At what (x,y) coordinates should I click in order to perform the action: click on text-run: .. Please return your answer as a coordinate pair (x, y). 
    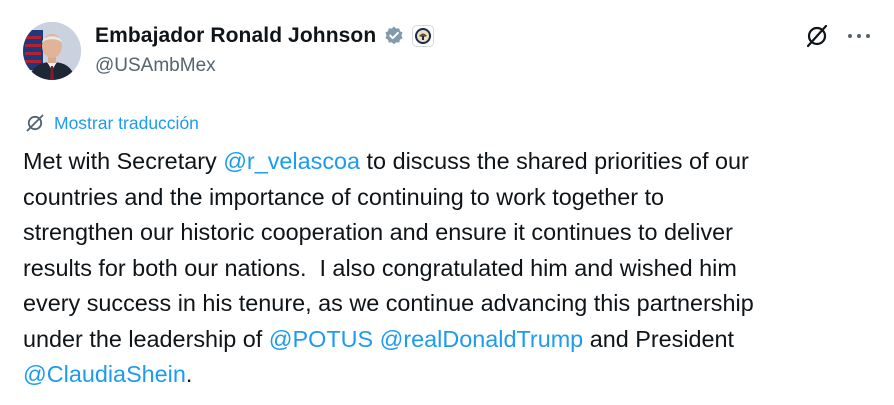
    Looking at the image, I should click on (189, 374).